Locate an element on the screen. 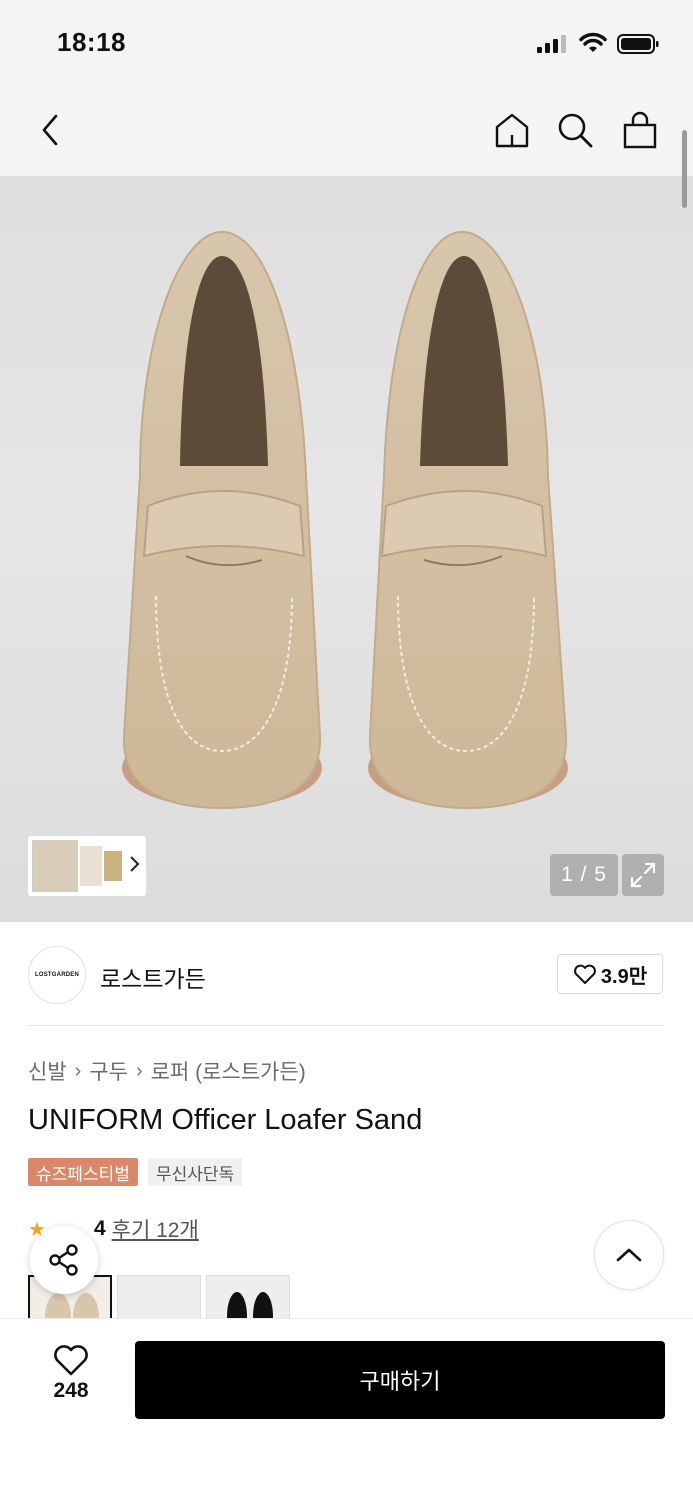  brand-name: 로스트가든 is located at coordinates (153, 977).